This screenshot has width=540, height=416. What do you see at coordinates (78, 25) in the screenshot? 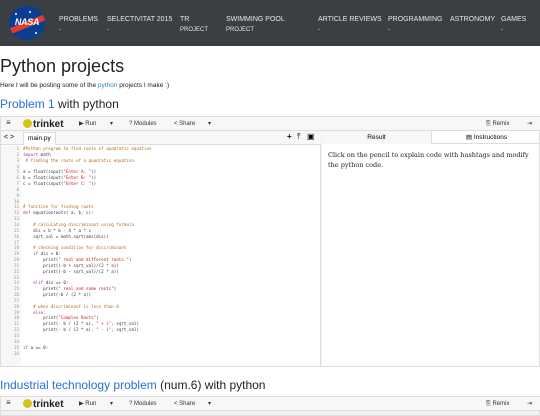
I see `nav-item-problems: PROBLEMS -` at bounding box center [78, 25].